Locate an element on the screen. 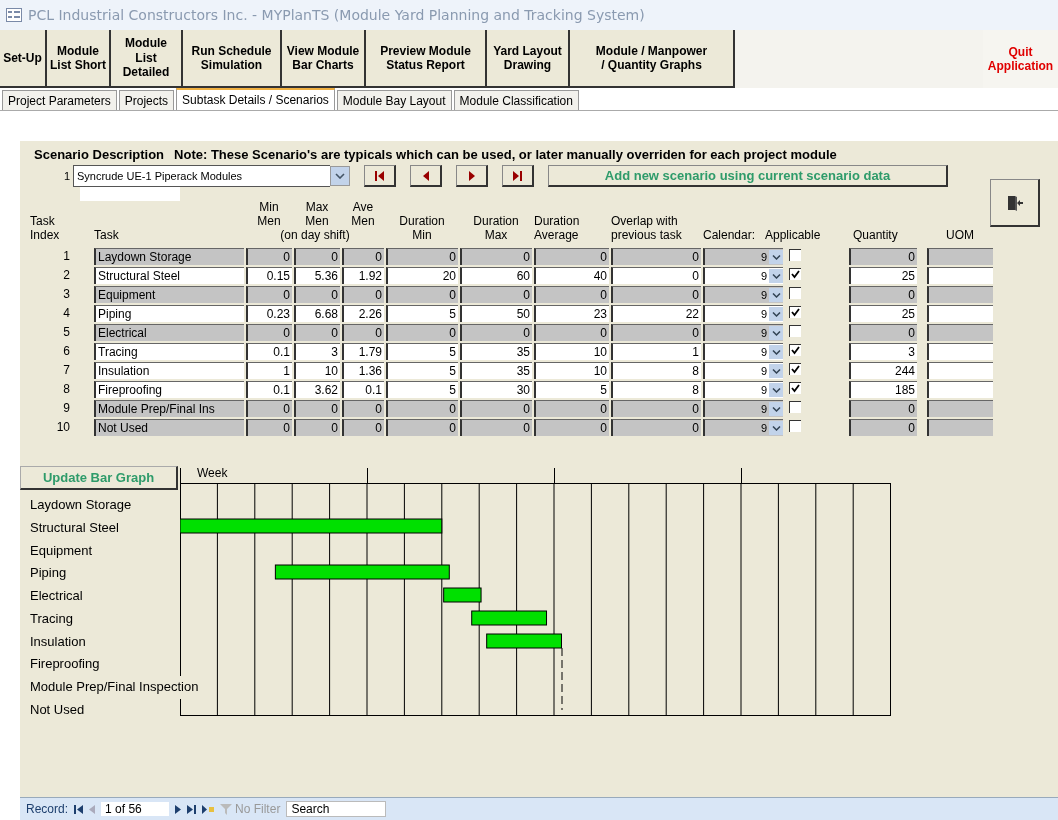 The width and height of the screenshot is (1058, 820). toolbar-button: Set-Up is located at coordinates (23, 59).